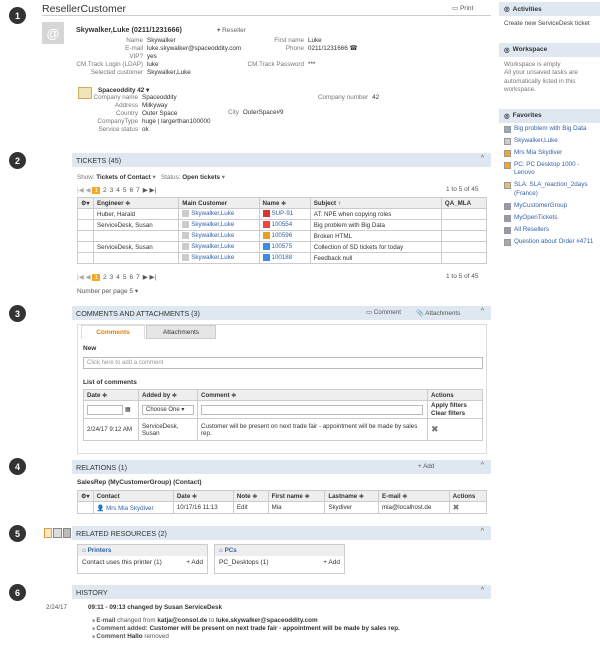 The height and width of the screenshot is (645, 600). What do you see at coordinates (549, 24) in the screenshot?
I see `create-ticket-link: Create new ServiceDesk ticket` at bounding box center [549, 24].